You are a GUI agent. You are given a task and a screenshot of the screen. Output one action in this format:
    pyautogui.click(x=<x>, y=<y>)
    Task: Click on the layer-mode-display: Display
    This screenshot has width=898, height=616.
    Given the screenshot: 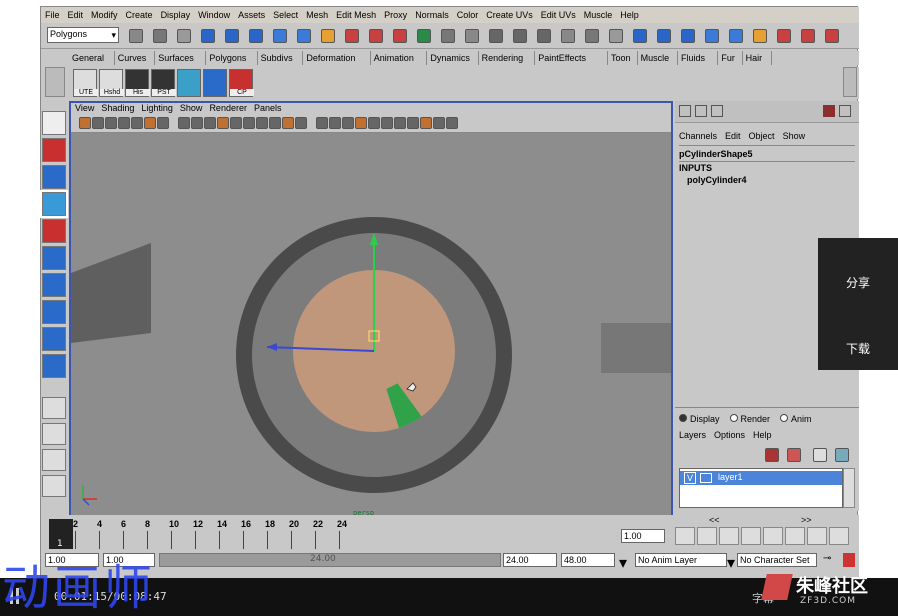 What is the action you would take?
    pyautogui.click(x=699, y=419)
    